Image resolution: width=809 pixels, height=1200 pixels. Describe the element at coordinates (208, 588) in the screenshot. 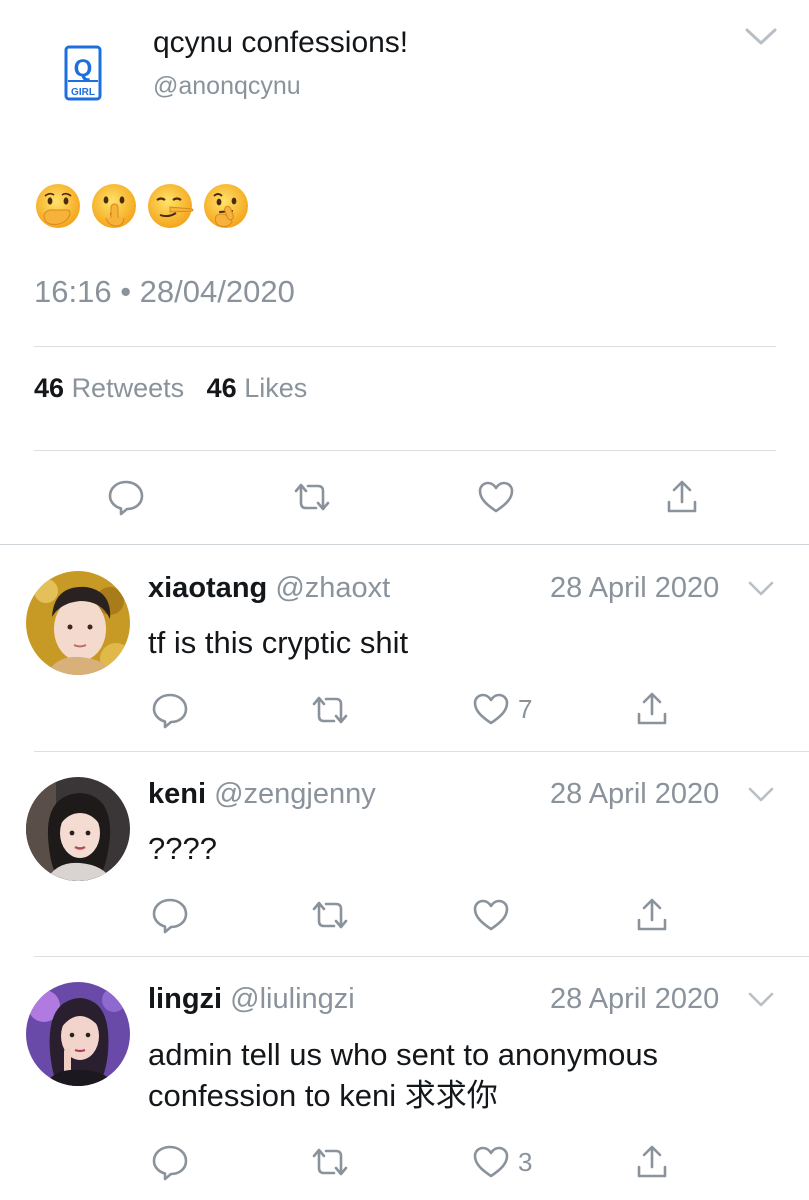

I see `reply-author-name: xiaotang` at that location.